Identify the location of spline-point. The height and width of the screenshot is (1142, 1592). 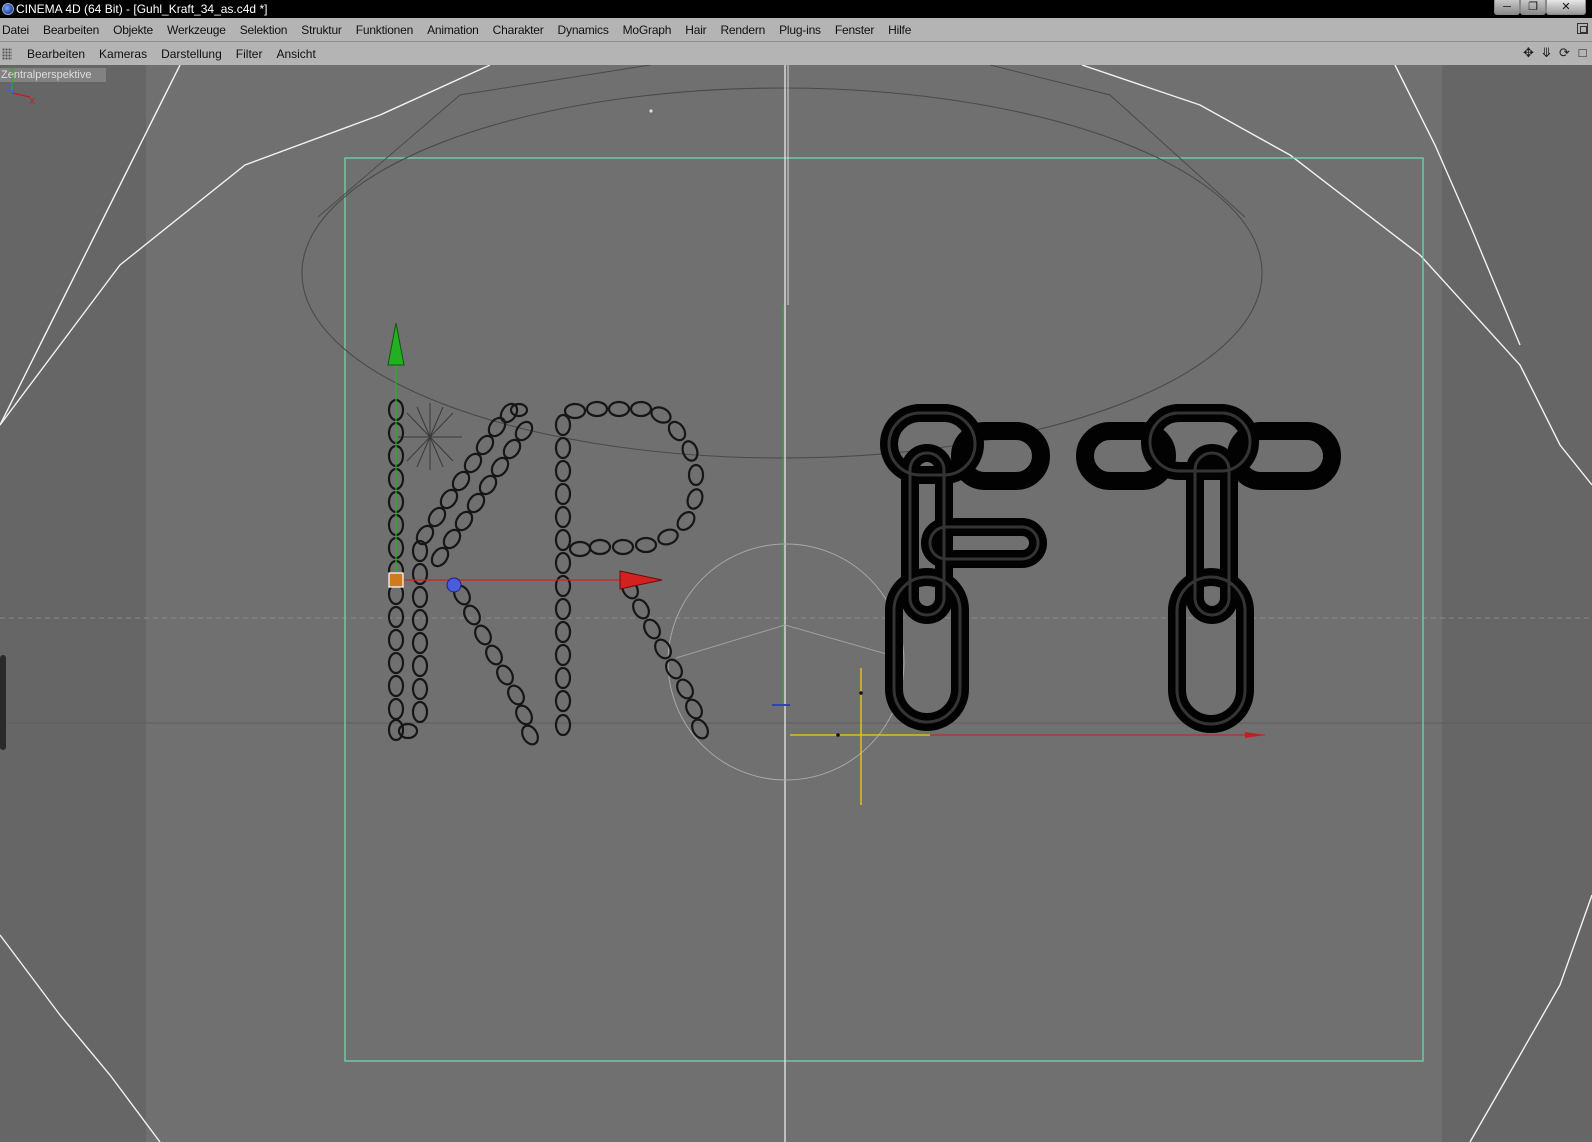
(651, 111).